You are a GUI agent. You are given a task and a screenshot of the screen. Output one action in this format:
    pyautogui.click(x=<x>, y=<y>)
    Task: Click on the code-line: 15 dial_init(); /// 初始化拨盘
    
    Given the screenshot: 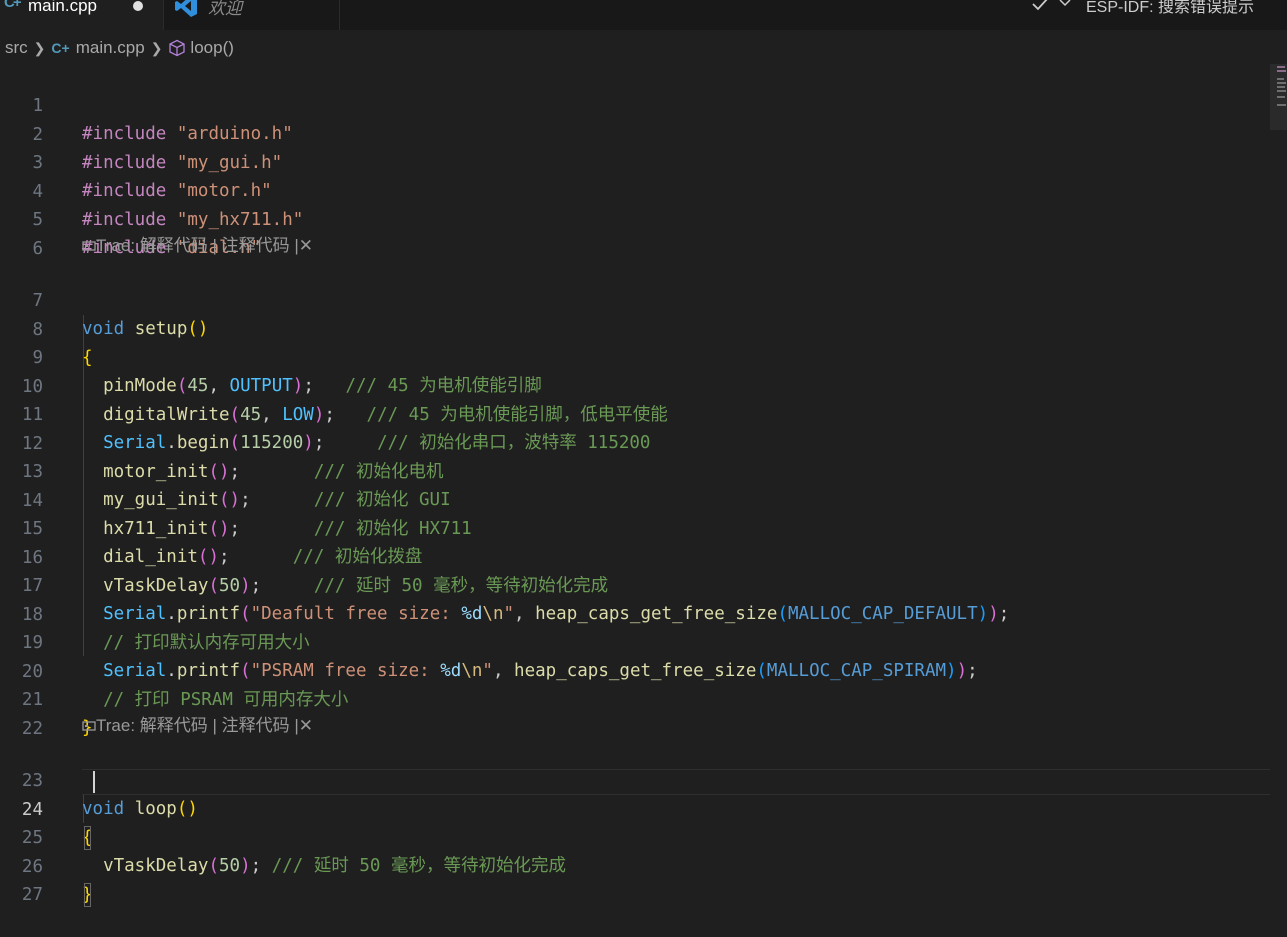 What is the action you would take?
    pyautogui.click(x=635, y=527)
    